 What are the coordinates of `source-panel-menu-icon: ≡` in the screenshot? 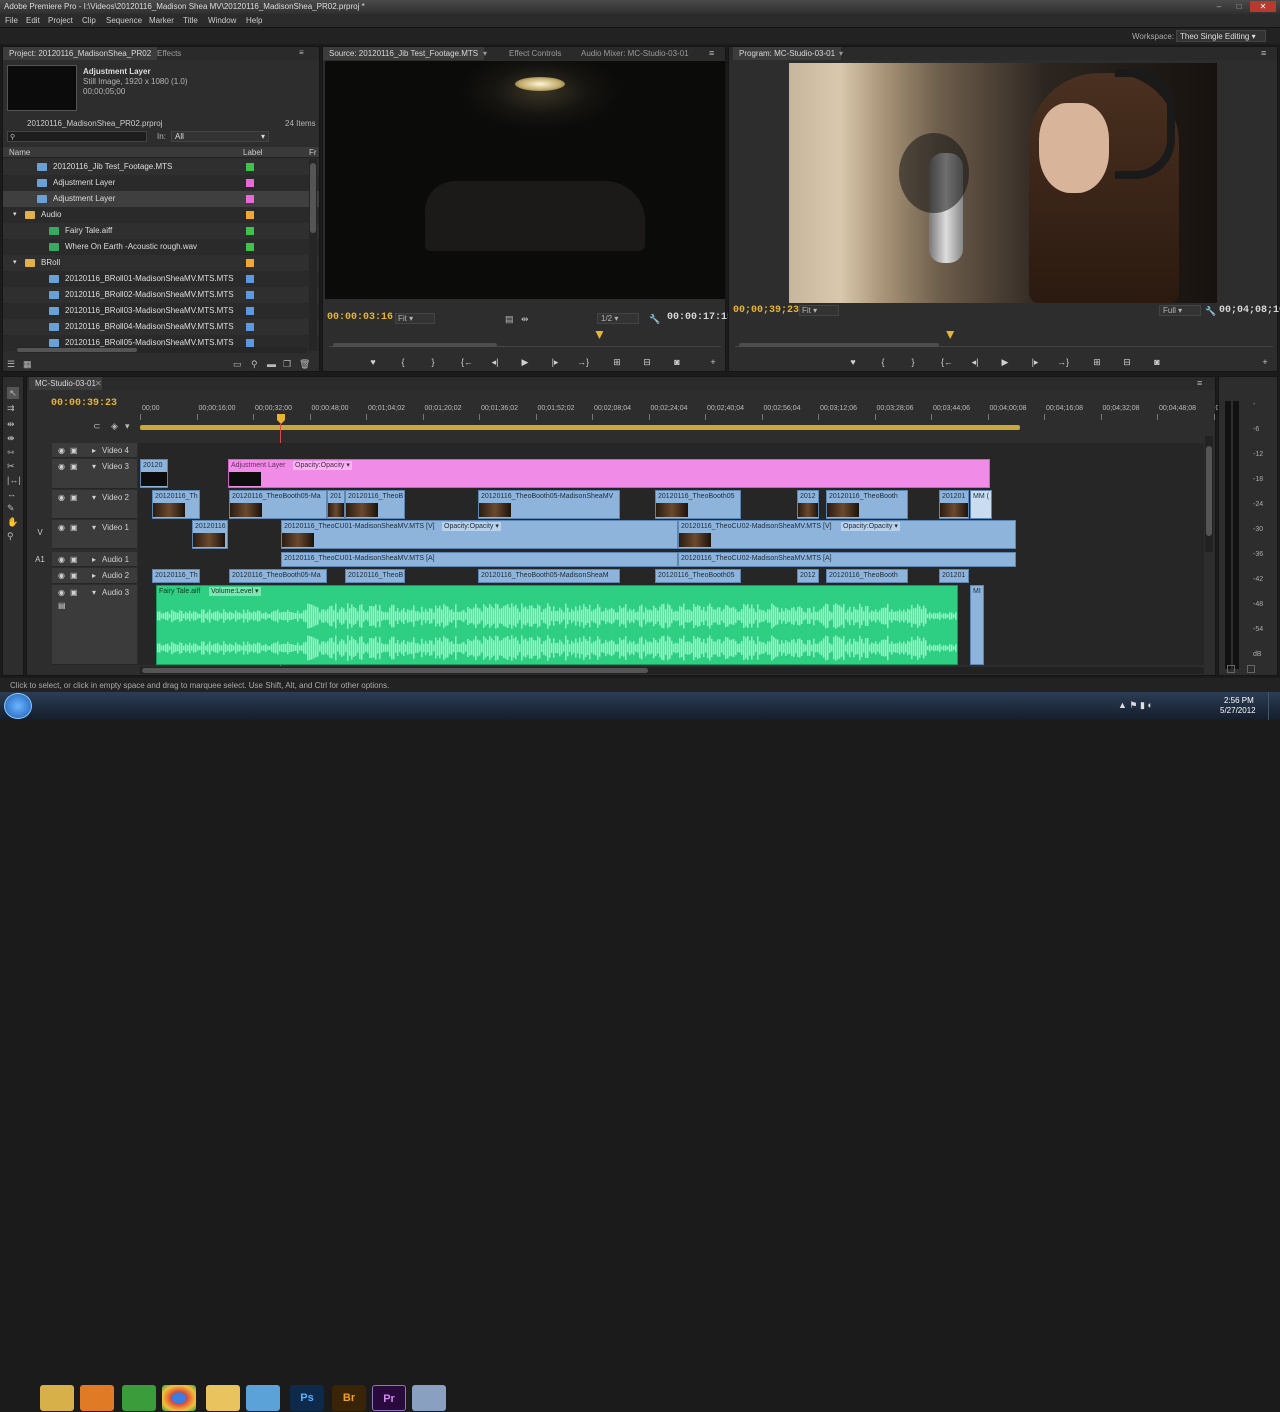 It's located at (711, 53).